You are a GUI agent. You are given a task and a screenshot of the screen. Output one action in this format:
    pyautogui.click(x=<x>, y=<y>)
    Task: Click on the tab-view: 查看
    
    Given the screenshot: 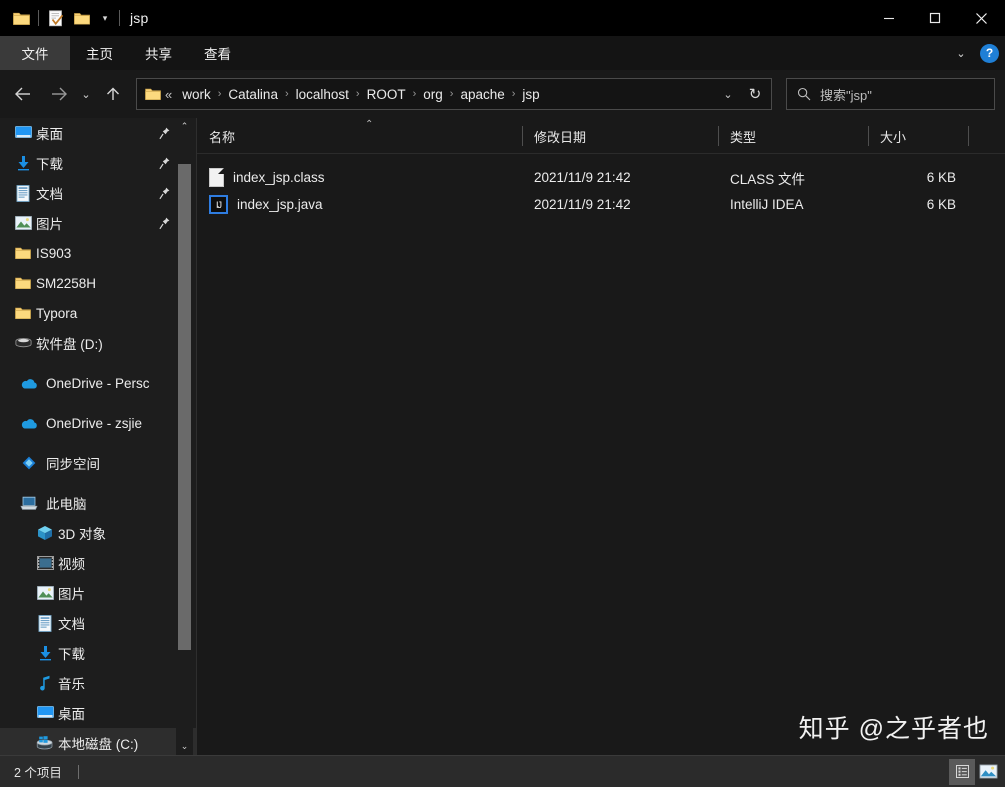 What is the action you would take?
    pyautogui.click(x=217, y=53)
    